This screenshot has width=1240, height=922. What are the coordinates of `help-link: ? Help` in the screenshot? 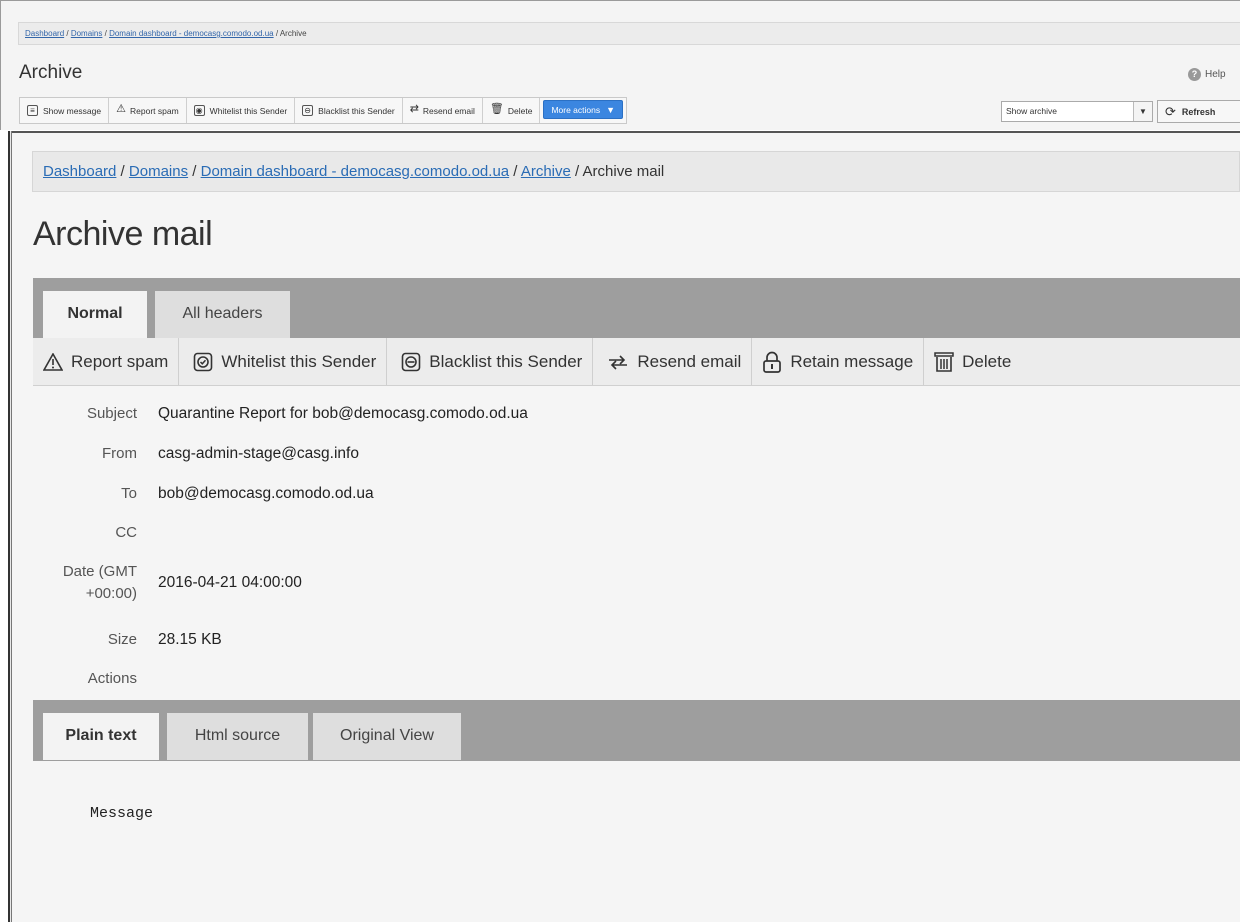 It's located at (1207, 74).